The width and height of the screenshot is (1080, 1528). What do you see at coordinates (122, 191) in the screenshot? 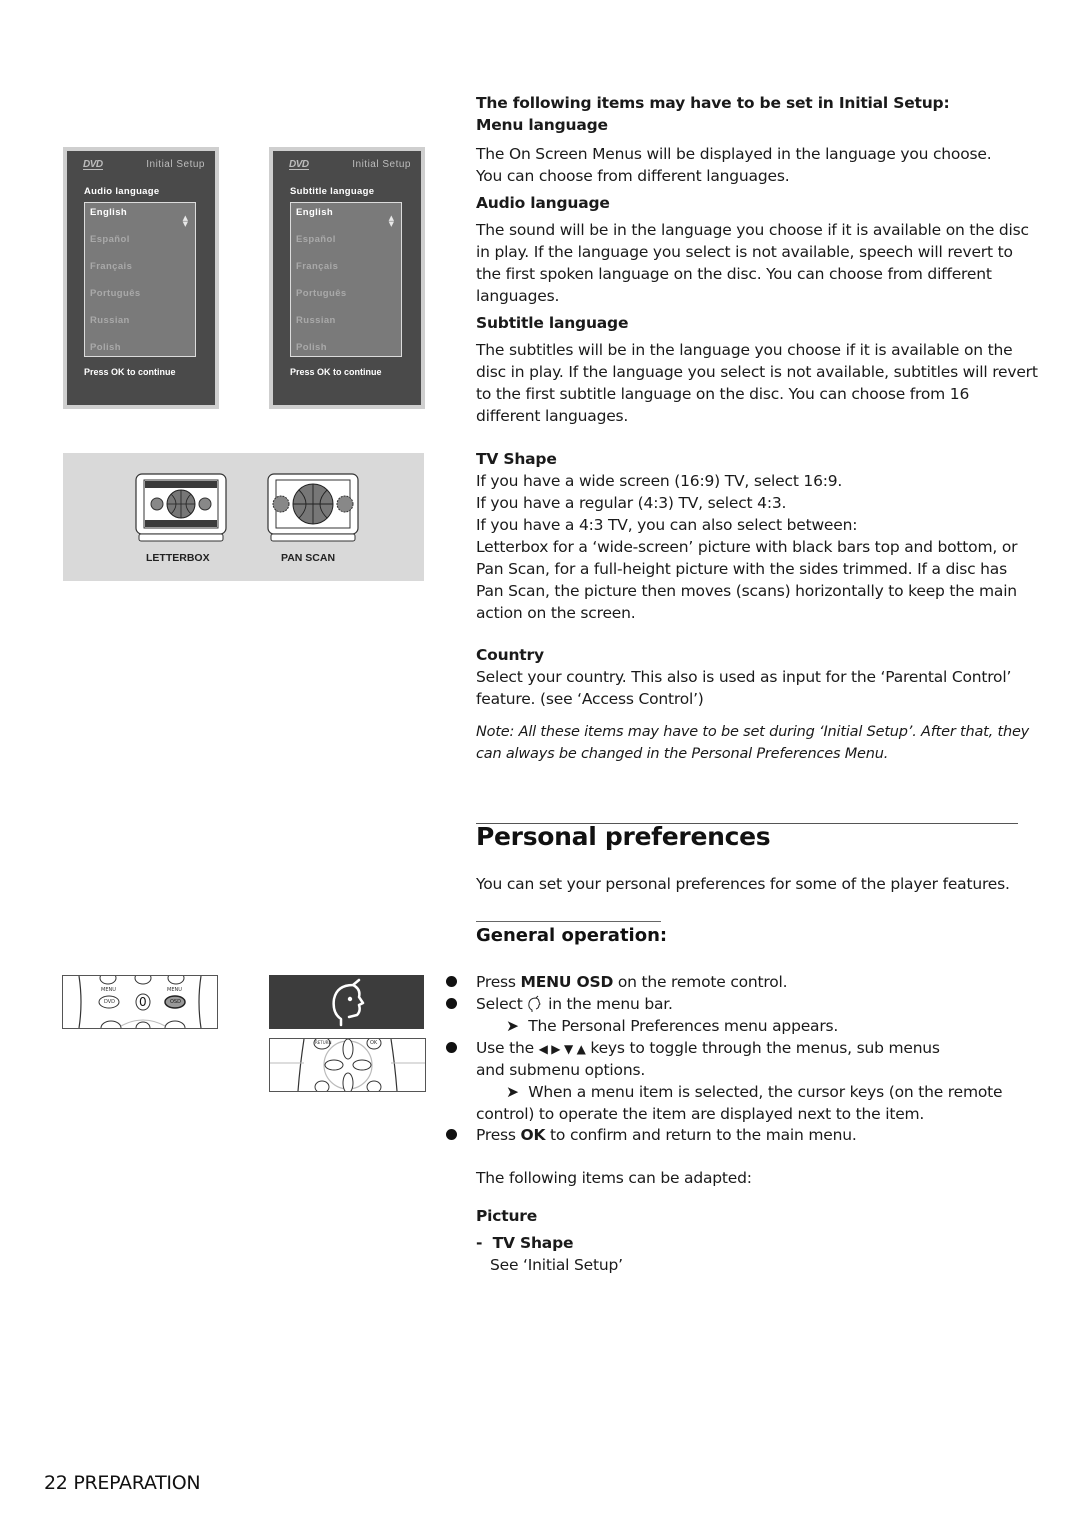
I see `osd-label: Audio language` at bounding box center [122, 191].